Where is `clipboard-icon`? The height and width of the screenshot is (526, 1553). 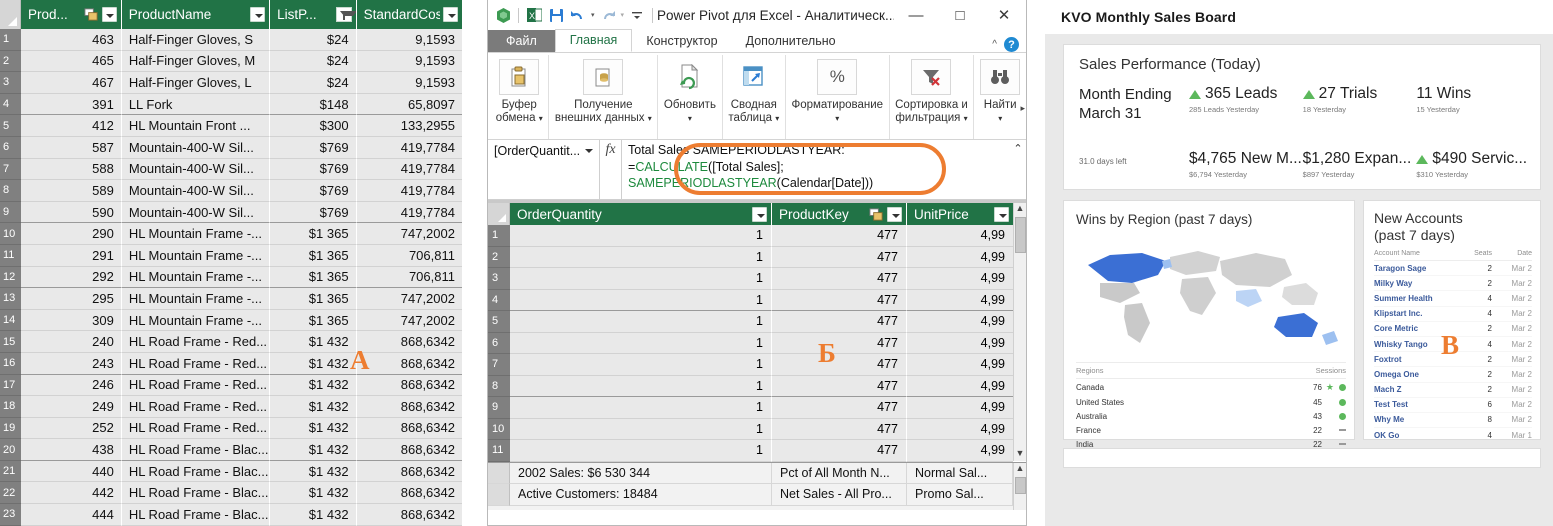
clipboard-icon is located at coordinates (519, 77).